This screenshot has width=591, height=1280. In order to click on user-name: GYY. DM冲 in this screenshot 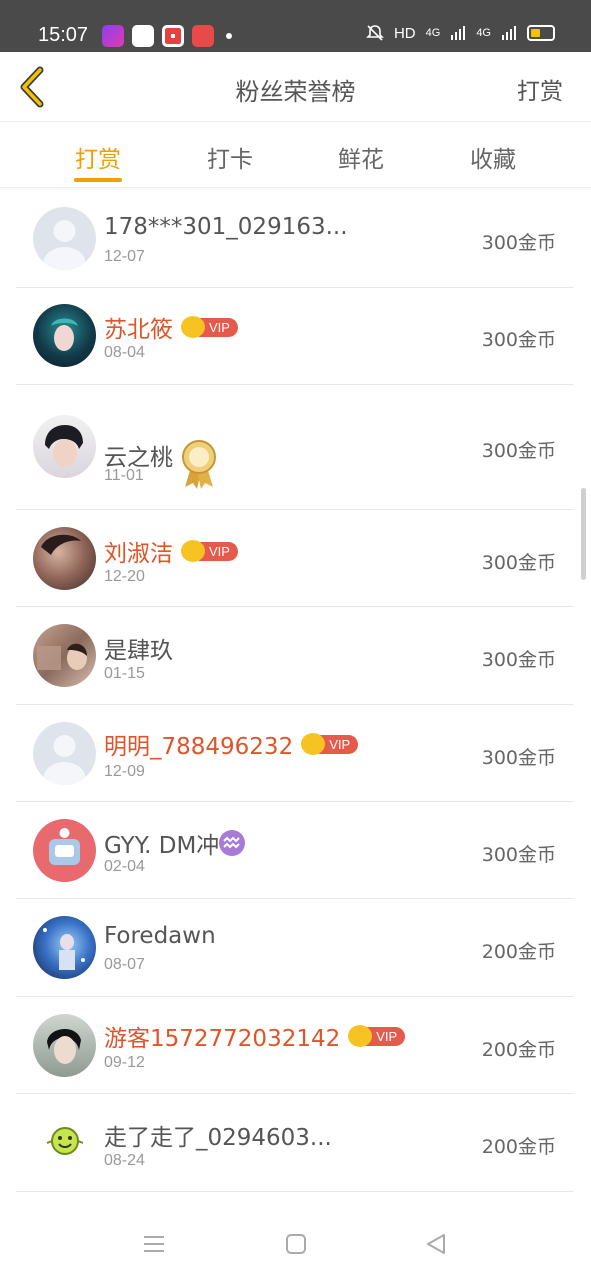, I will do `click(175, 843)`.